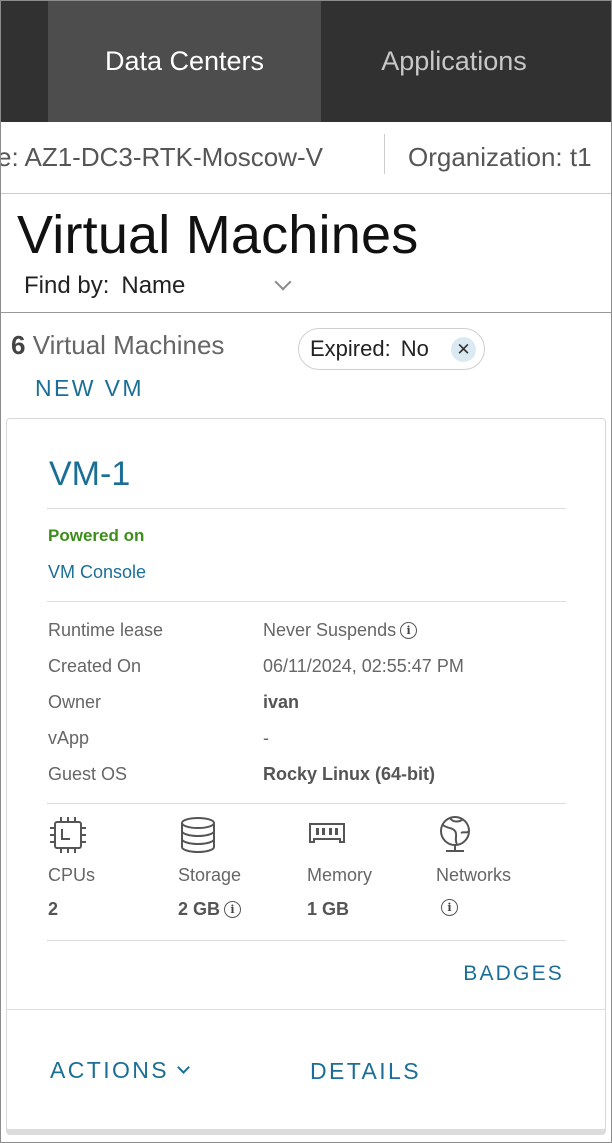 The width and height of the screenshot is (612, 1143). I want to click on prop-label-runtime-lease: Runtime lease, so click(106, 630).